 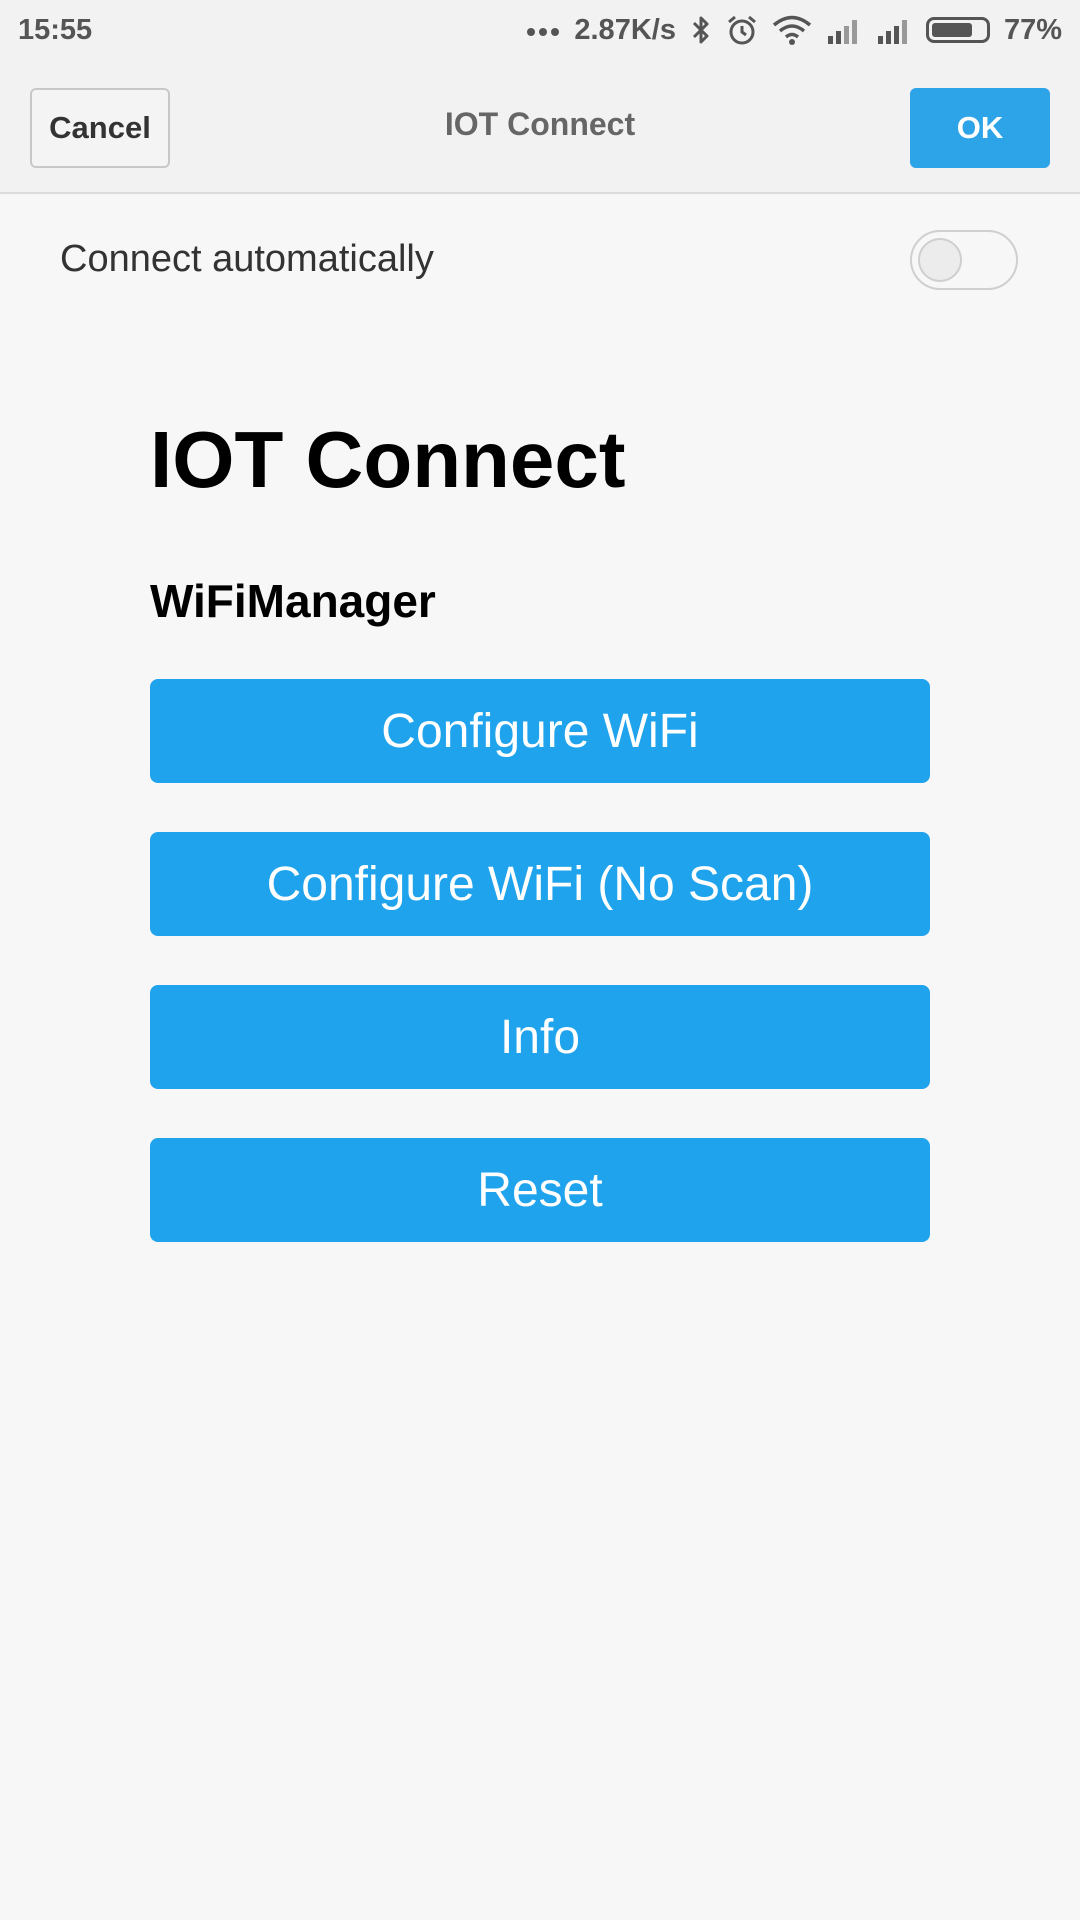 I want to click on network-speed: 2.87K/s, so click(x=625, y=29).